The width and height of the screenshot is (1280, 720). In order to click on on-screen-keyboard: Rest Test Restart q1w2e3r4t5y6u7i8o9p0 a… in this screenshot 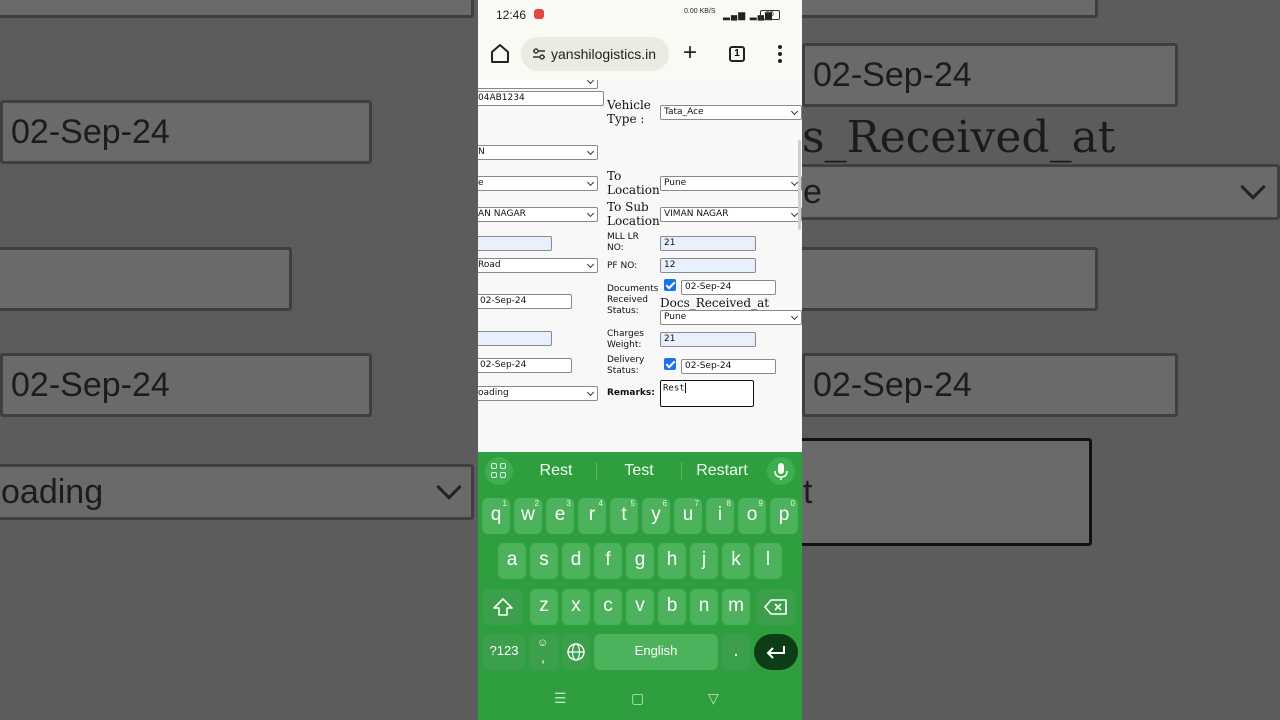, I will do `click(640, 586)`.